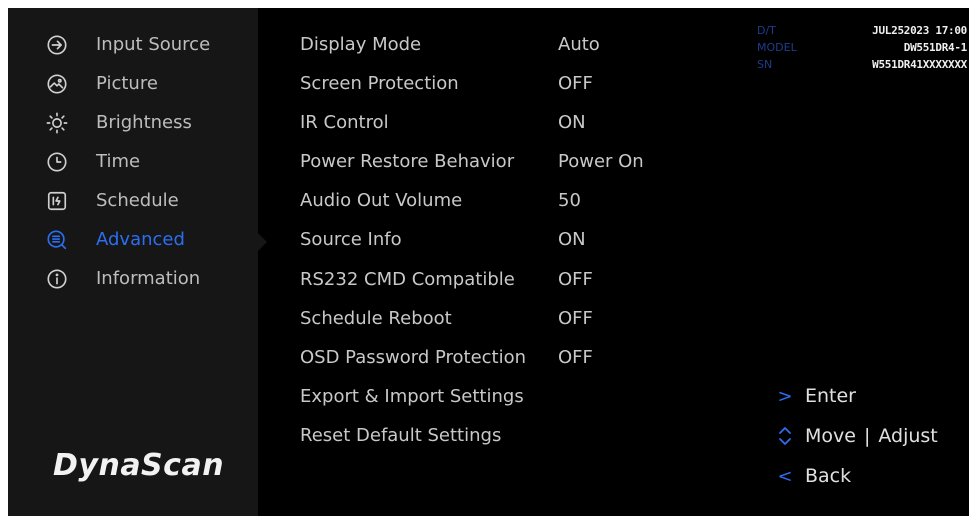 This screenshot has width=969, height=516. What do you see at coordinates (828, 476) in the screenshot?
I see `hint-back-label: Back` at bounding box center [828, 476].